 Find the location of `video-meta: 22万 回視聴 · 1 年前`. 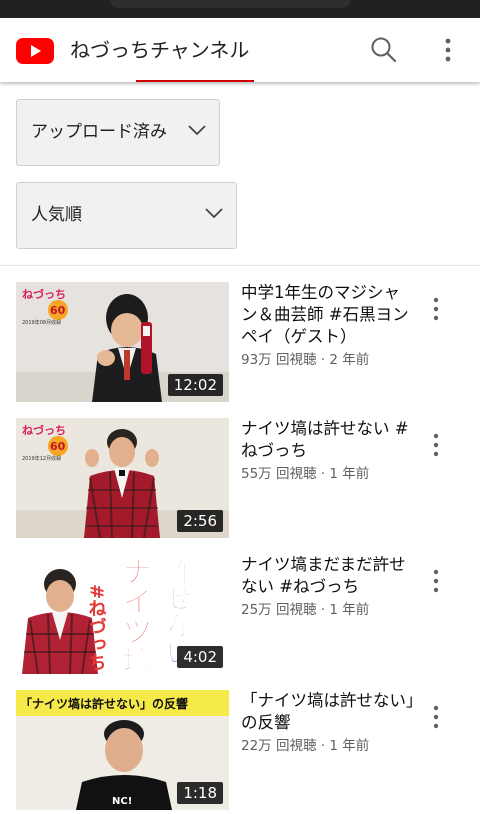

video-meta: 22万 回視聴 · 1 年前 is located at coordinates (305, 746).